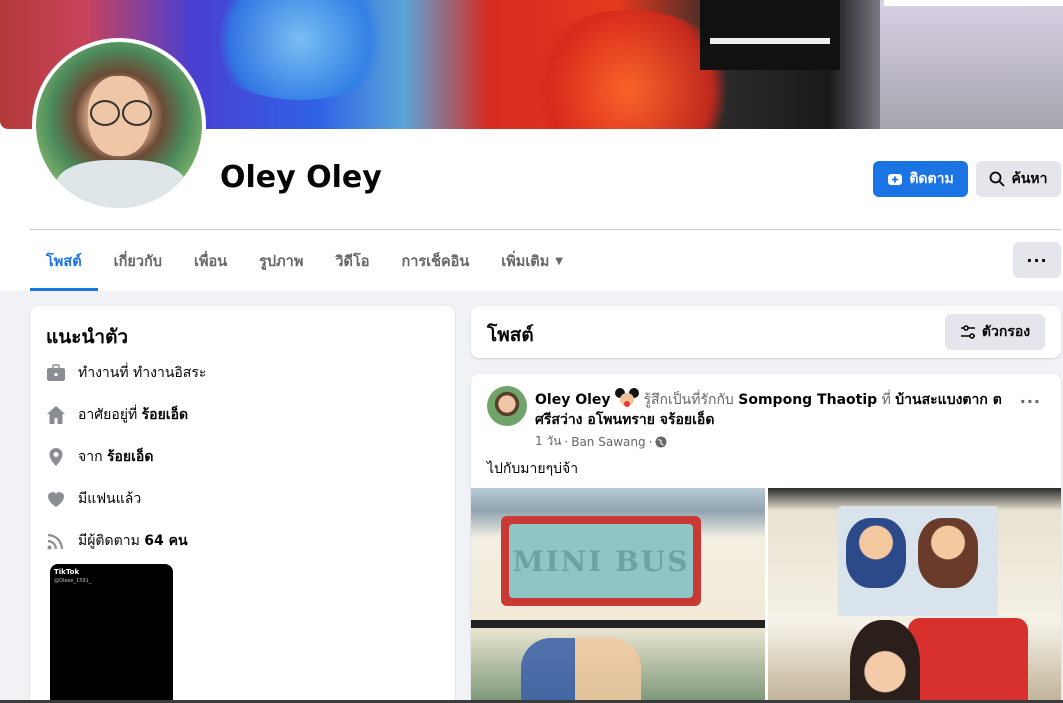 The image size is (1063, 703). I want to click on intro-relationship: มีแฟนแล้ว, so click(93, 499).